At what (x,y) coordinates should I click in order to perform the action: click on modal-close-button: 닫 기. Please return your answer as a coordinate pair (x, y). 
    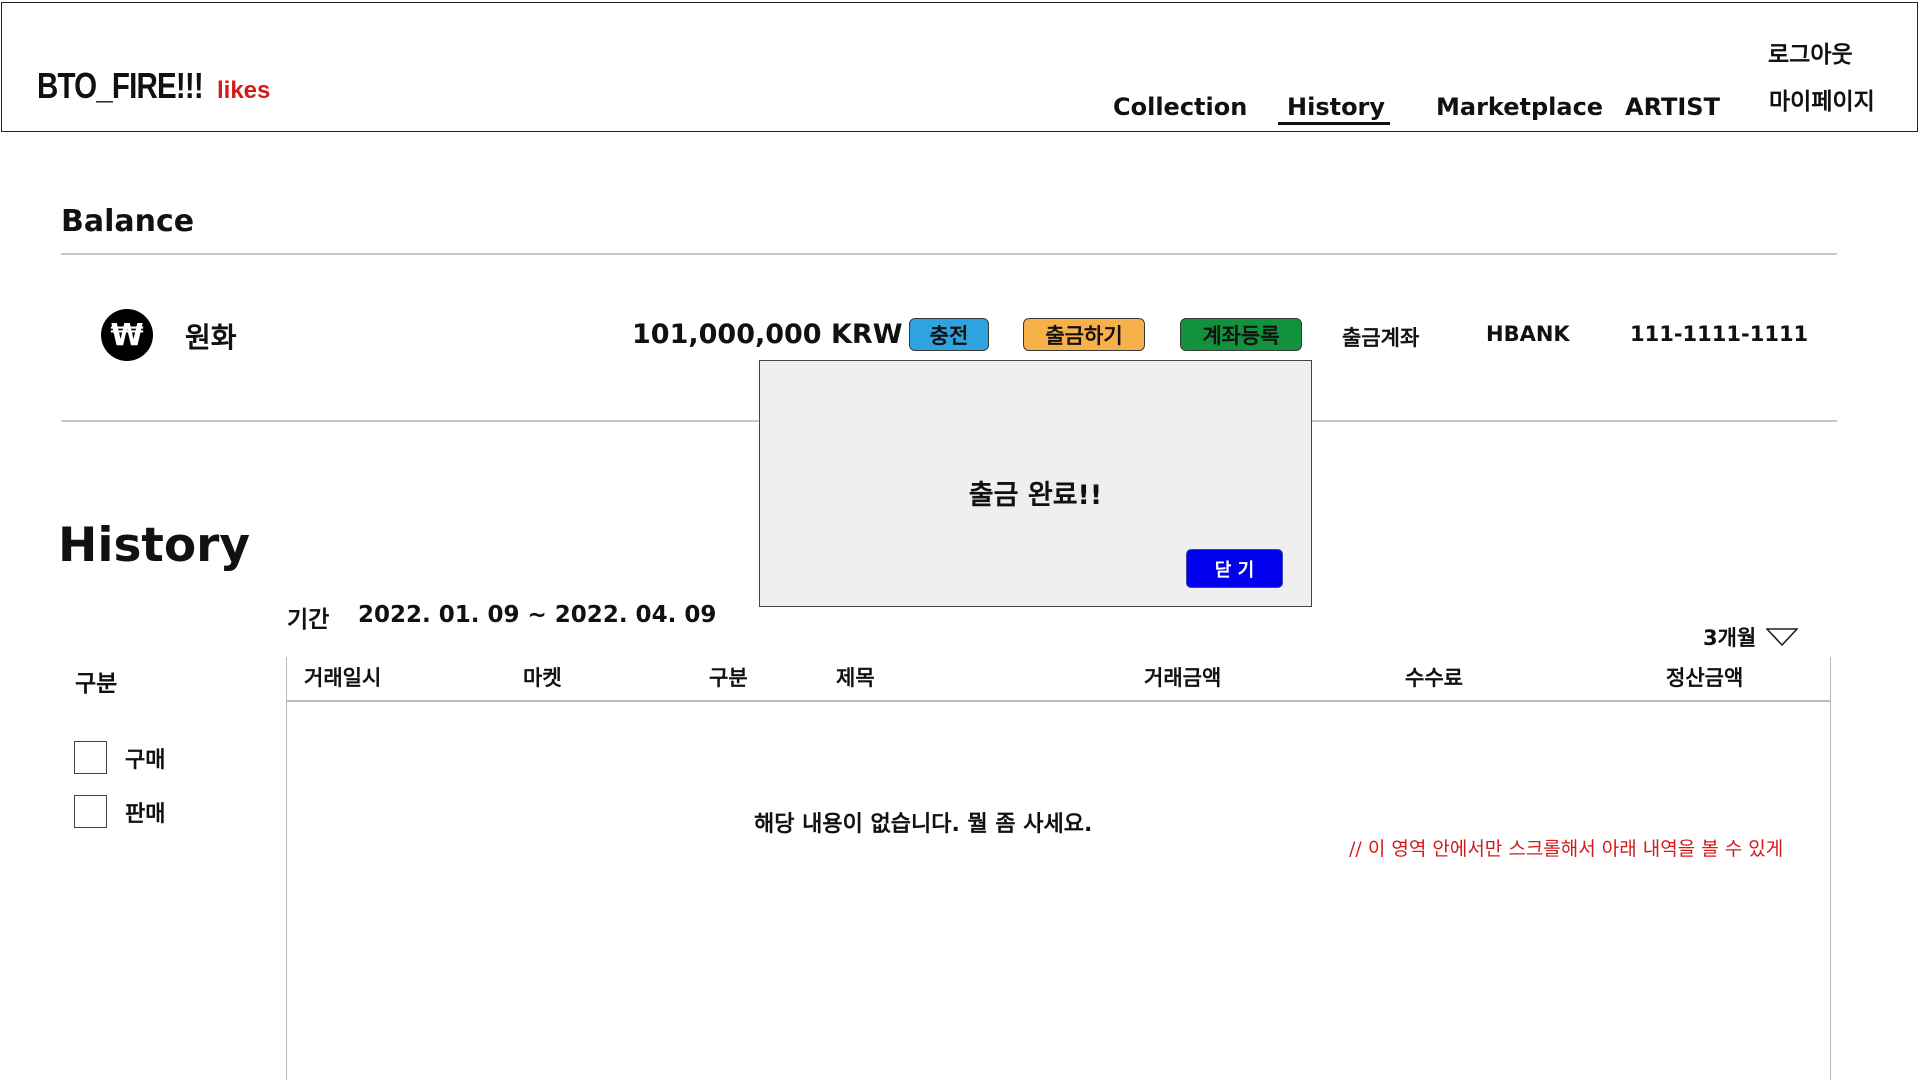
    Looking at the image, I should click on (1234, 568).